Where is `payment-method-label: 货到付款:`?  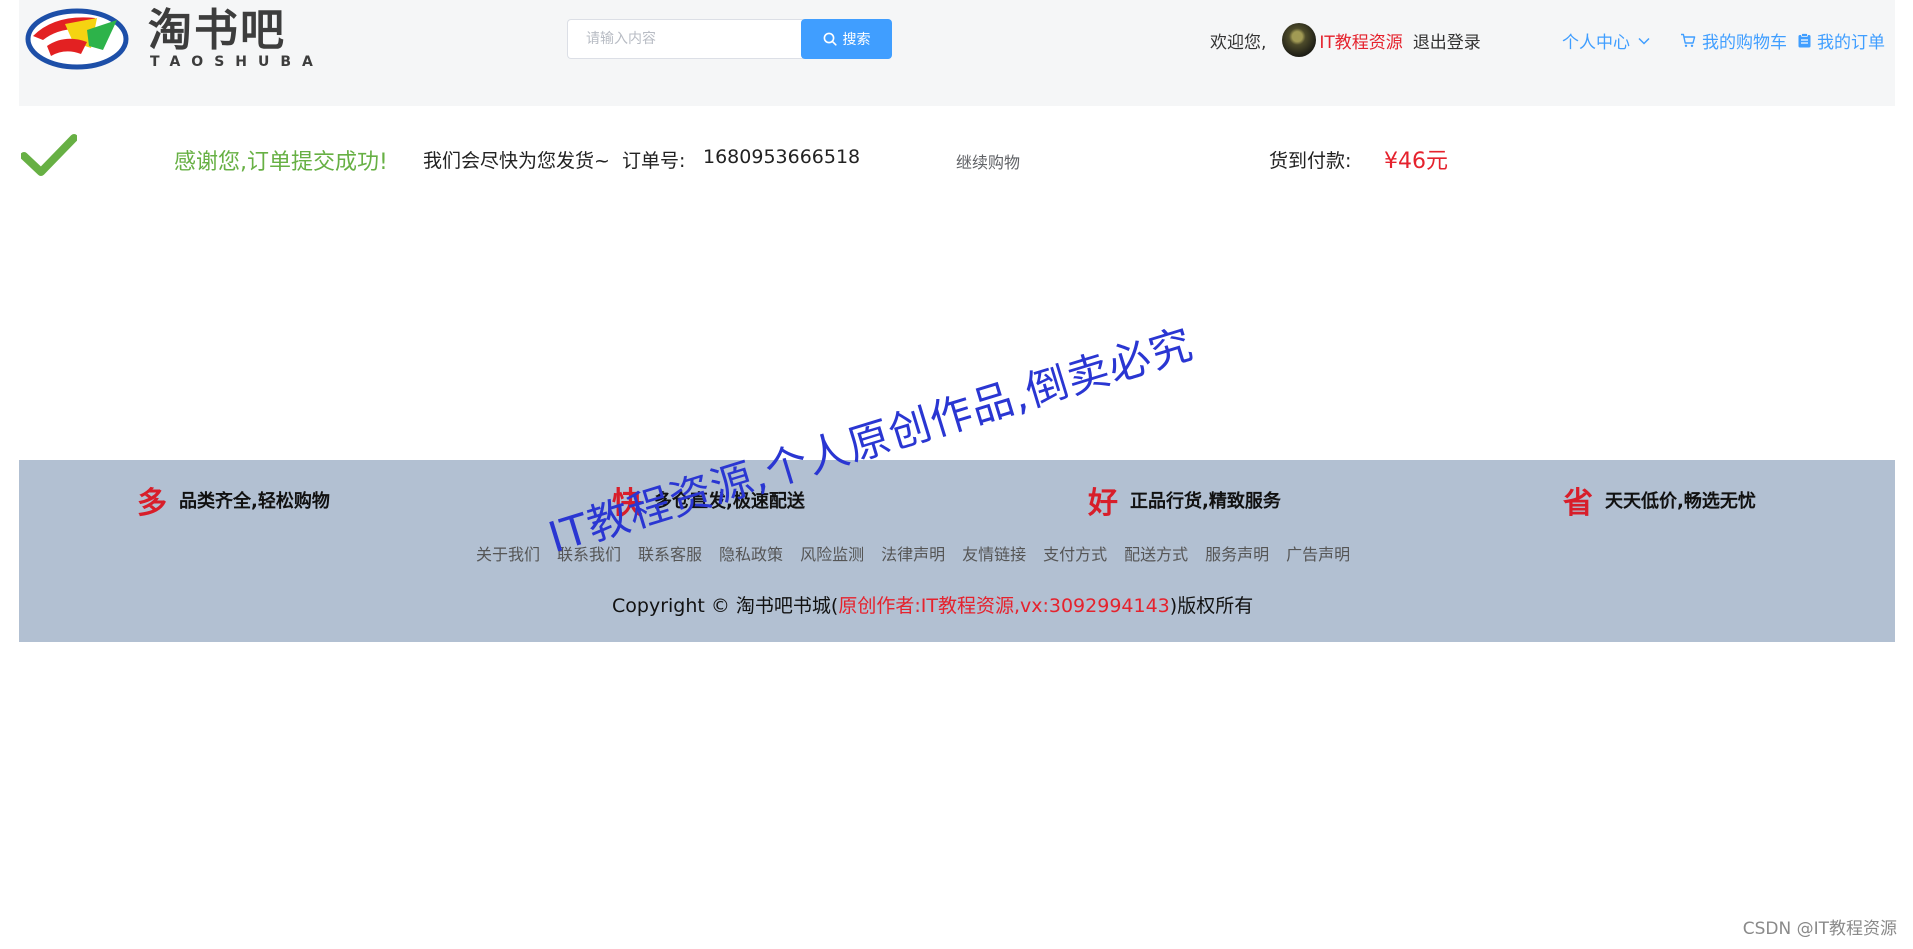
payment-method-label: 货到付款: is located at coordinates (1310, 161).